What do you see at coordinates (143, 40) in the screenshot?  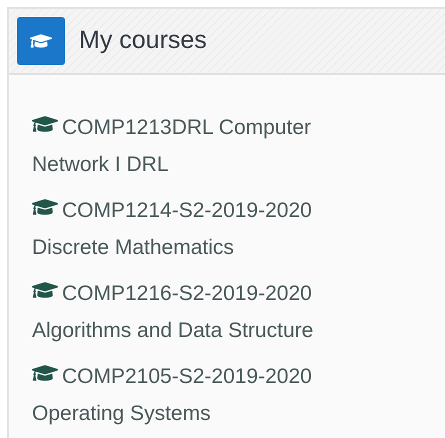 I see `block-title: My courses` at bounding box center [143, 40].